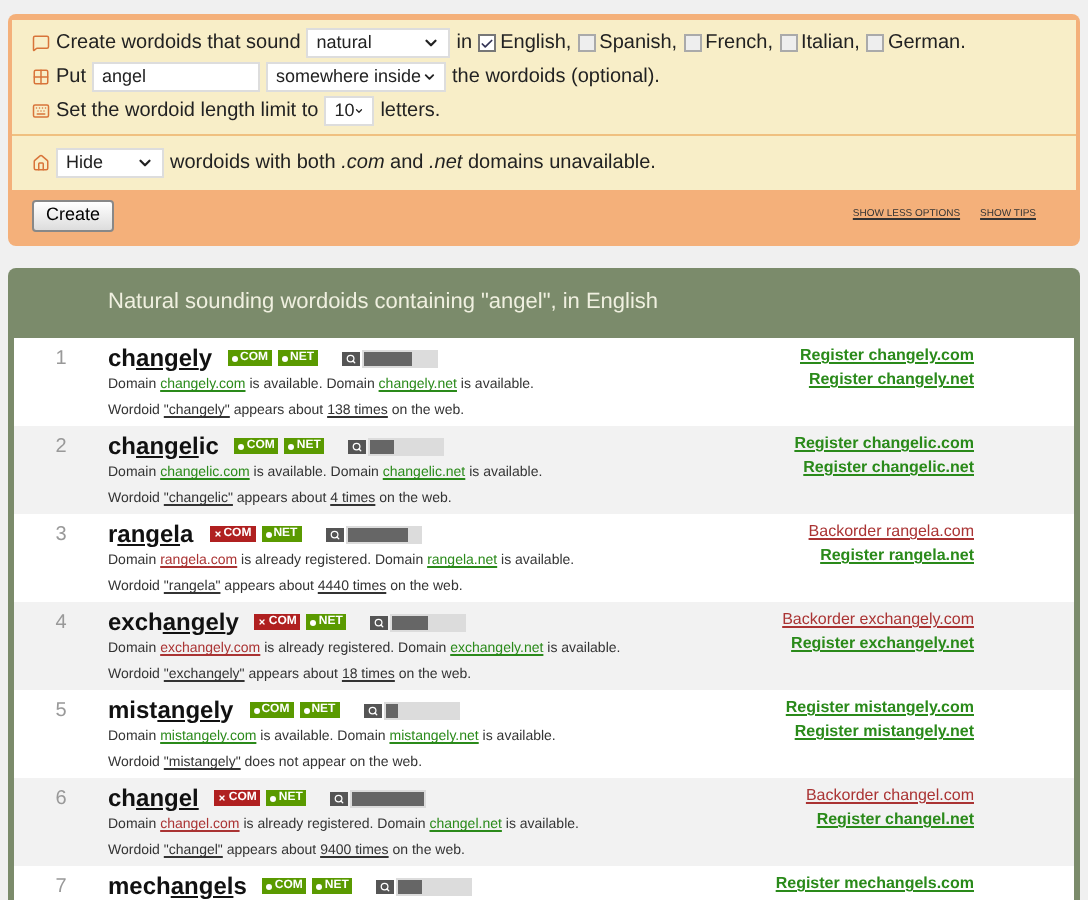 Image resolution: width=1088 pixels, height=900 pixels. What do you see at coordinates (413, 164) in the screenshot?
I see `filter-text: wordoids with both .com and .net domains unavailable.` at bounding box center [413, 164].